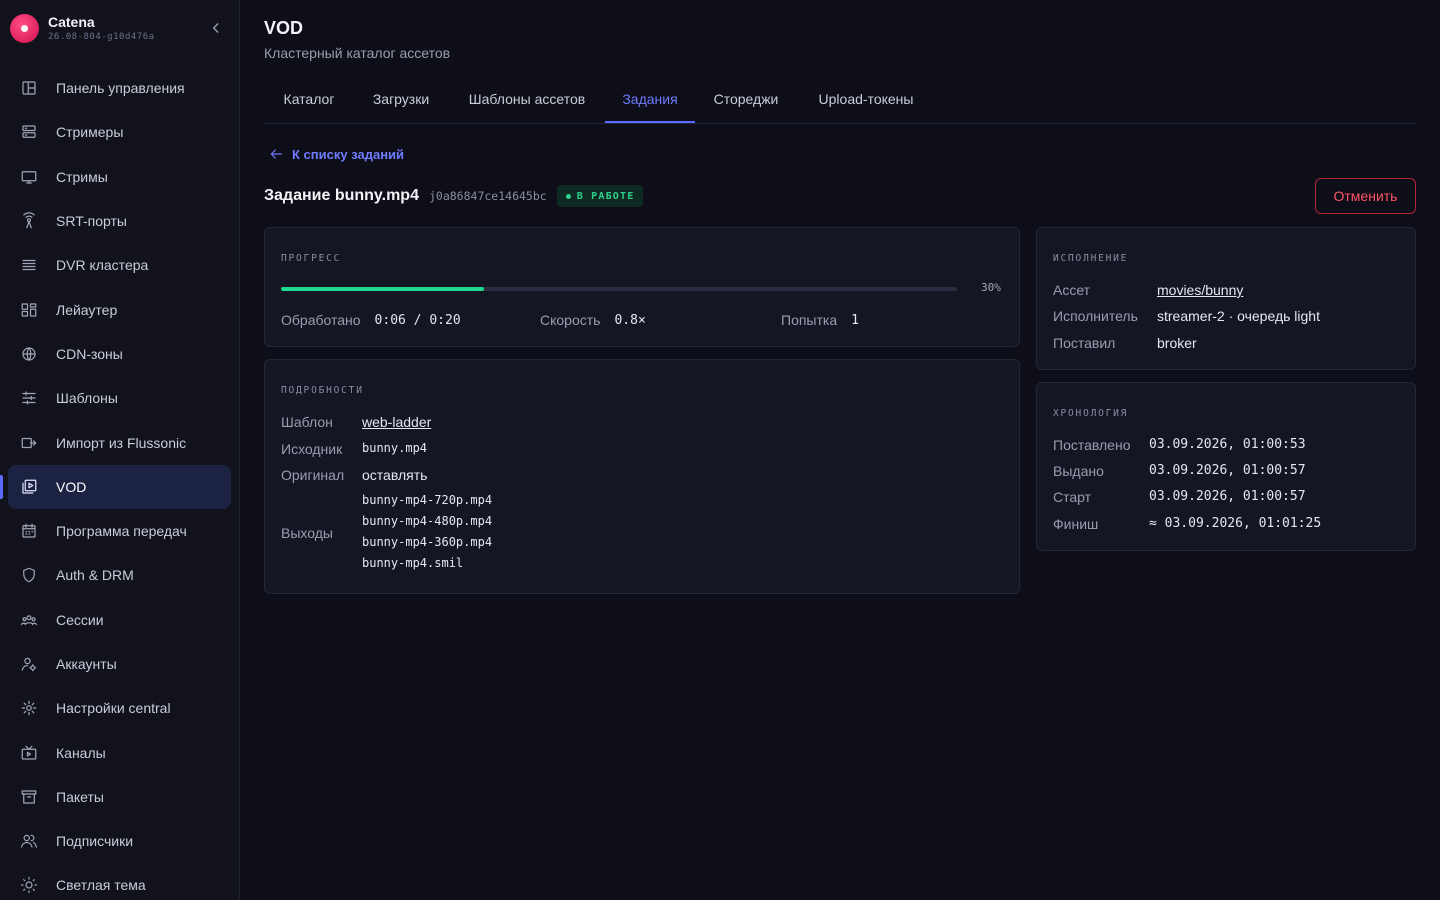  Describe the element at coordinates (24, 28) in the screenshot. I see `catena-logo-icon` at that location.